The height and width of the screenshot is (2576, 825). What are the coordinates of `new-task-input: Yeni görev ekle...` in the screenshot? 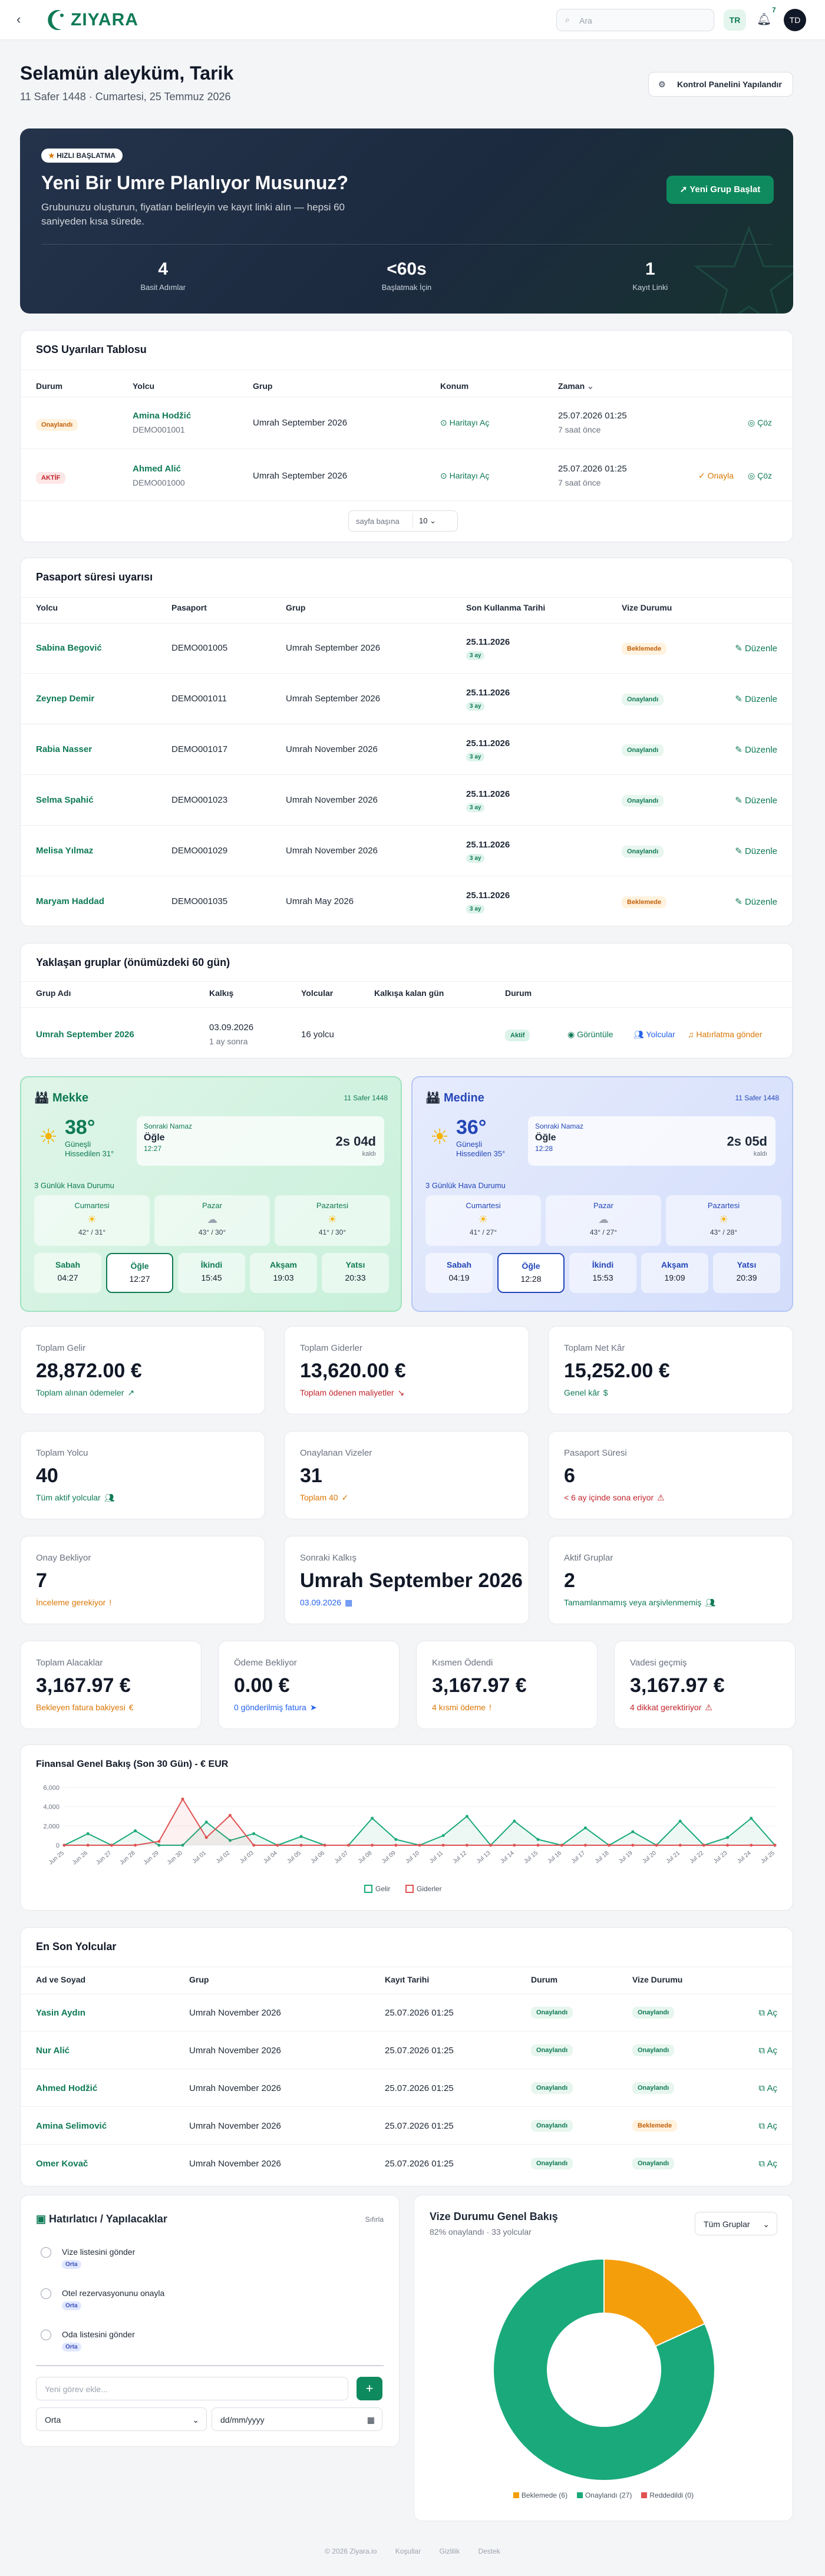 It's located at (192, 2388).